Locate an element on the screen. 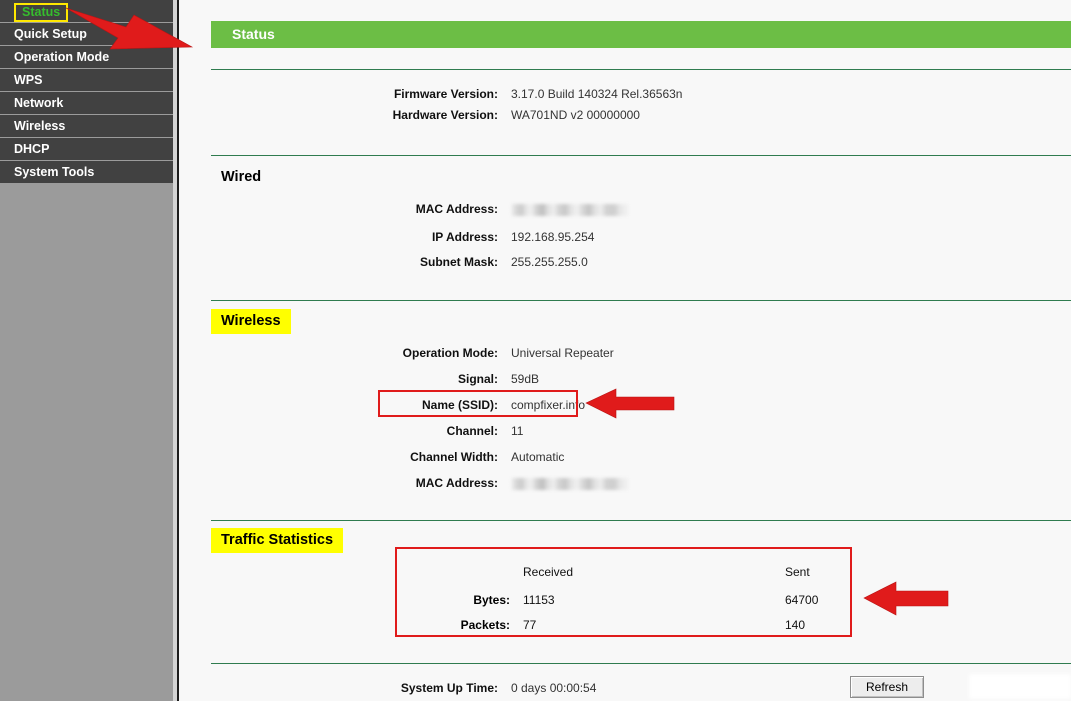  wireless-channel-value: 11 is located at coordinates (517, 431).